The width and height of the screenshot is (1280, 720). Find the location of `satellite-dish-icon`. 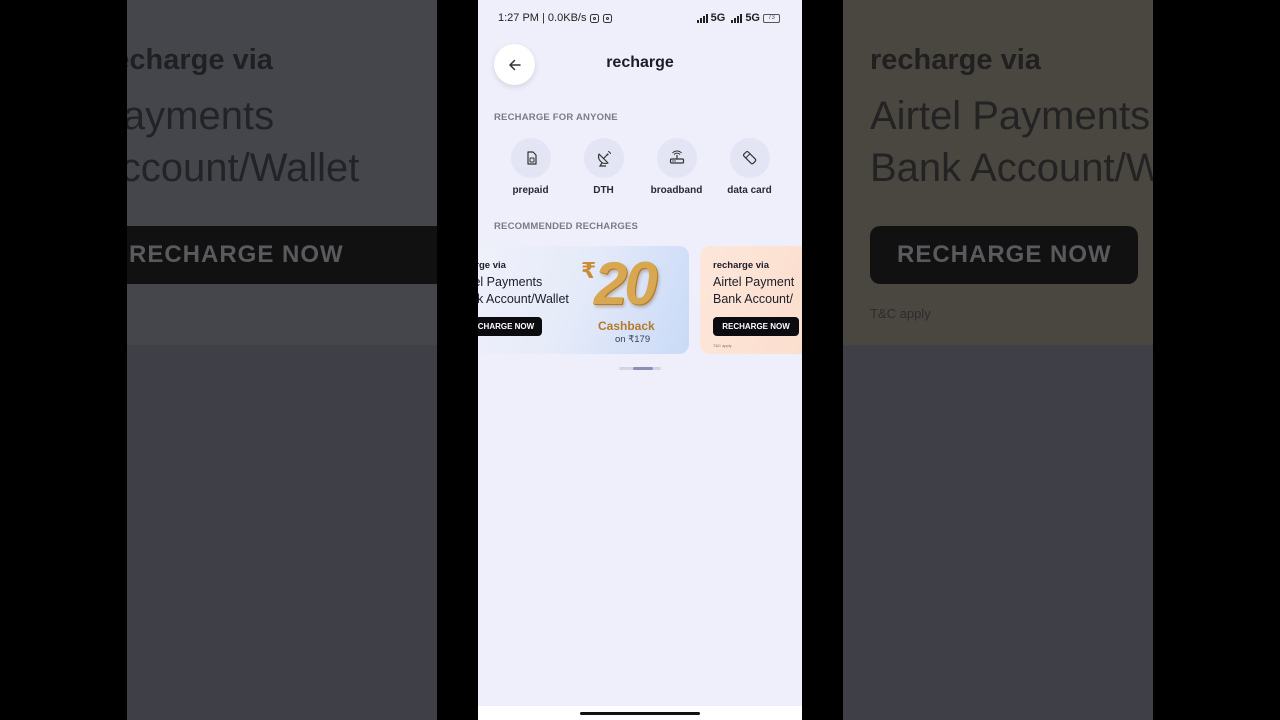

satellite-dish-icon is located at coordinates (604, 159).